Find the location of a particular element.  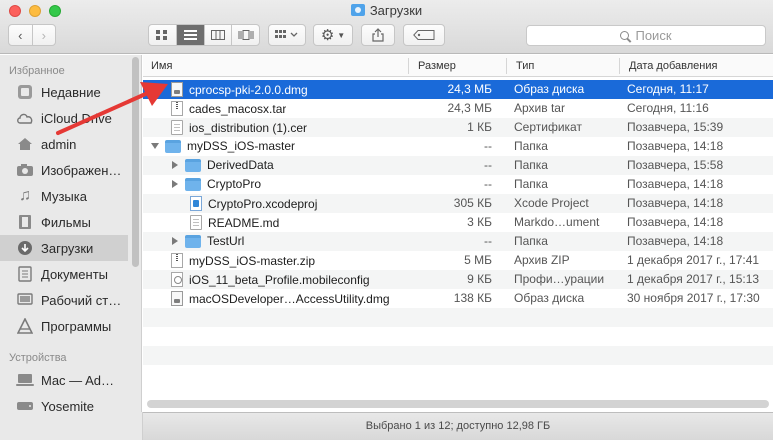

file-size: 24,3 МБ is located at coordinates (469, 108).